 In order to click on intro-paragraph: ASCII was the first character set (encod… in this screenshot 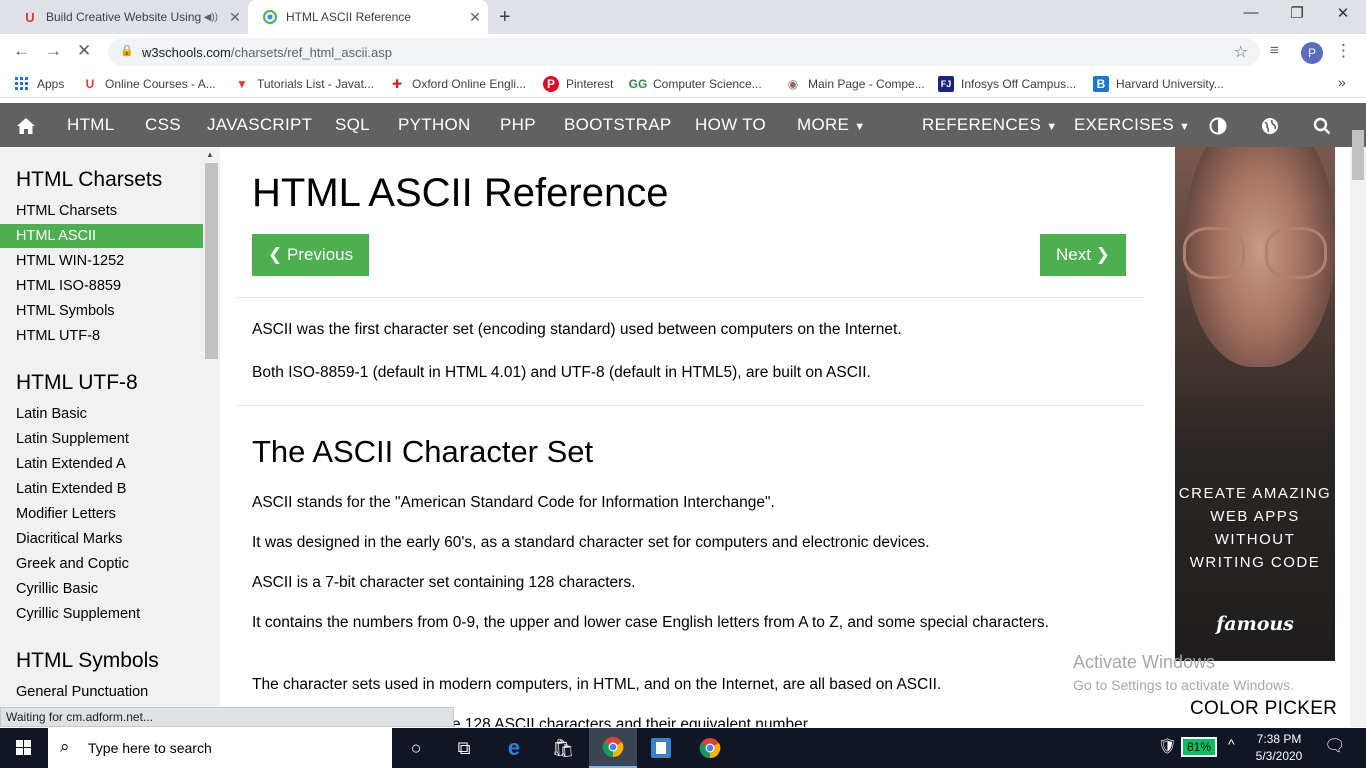, I will do `click(577, 329)`.